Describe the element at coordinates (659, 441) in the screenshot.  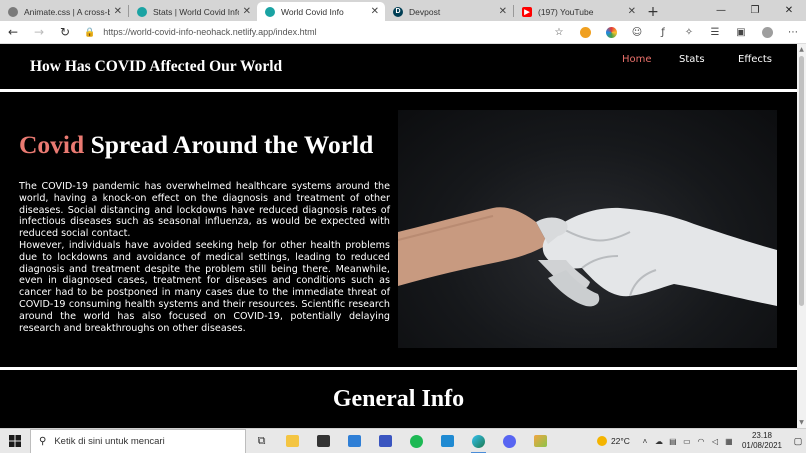
I see `onedrive-icon: ☁` at that location.